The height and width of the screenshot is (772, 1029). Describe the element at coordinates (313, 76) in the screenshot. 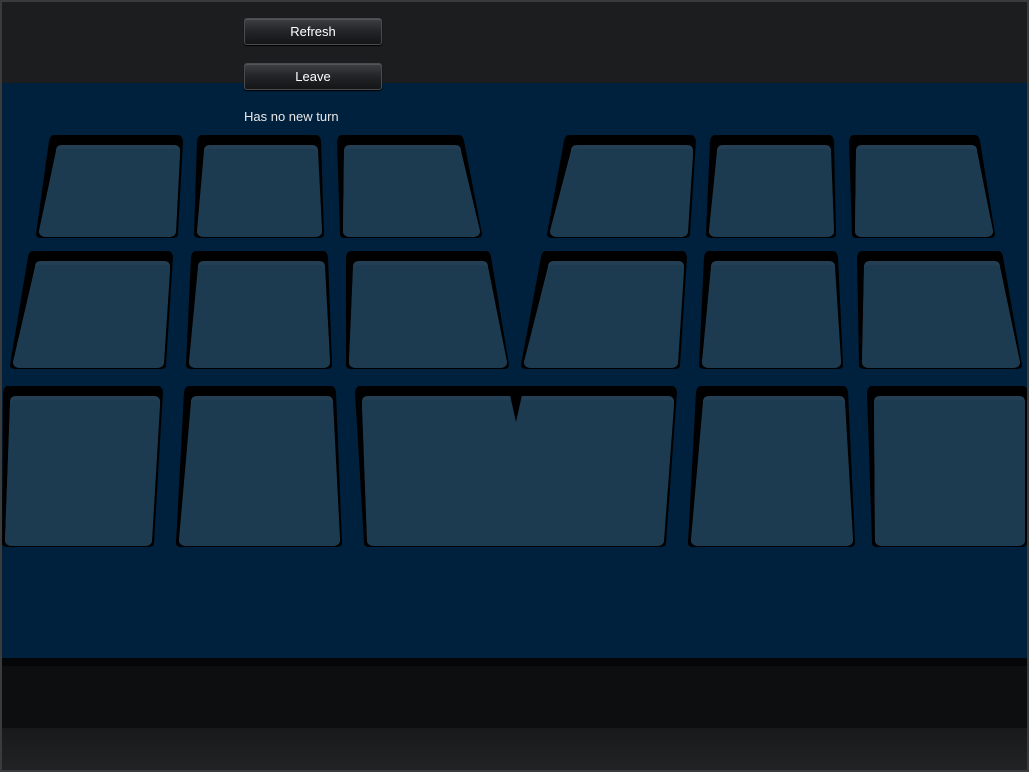

I see `leave-button: Leave` at that location.